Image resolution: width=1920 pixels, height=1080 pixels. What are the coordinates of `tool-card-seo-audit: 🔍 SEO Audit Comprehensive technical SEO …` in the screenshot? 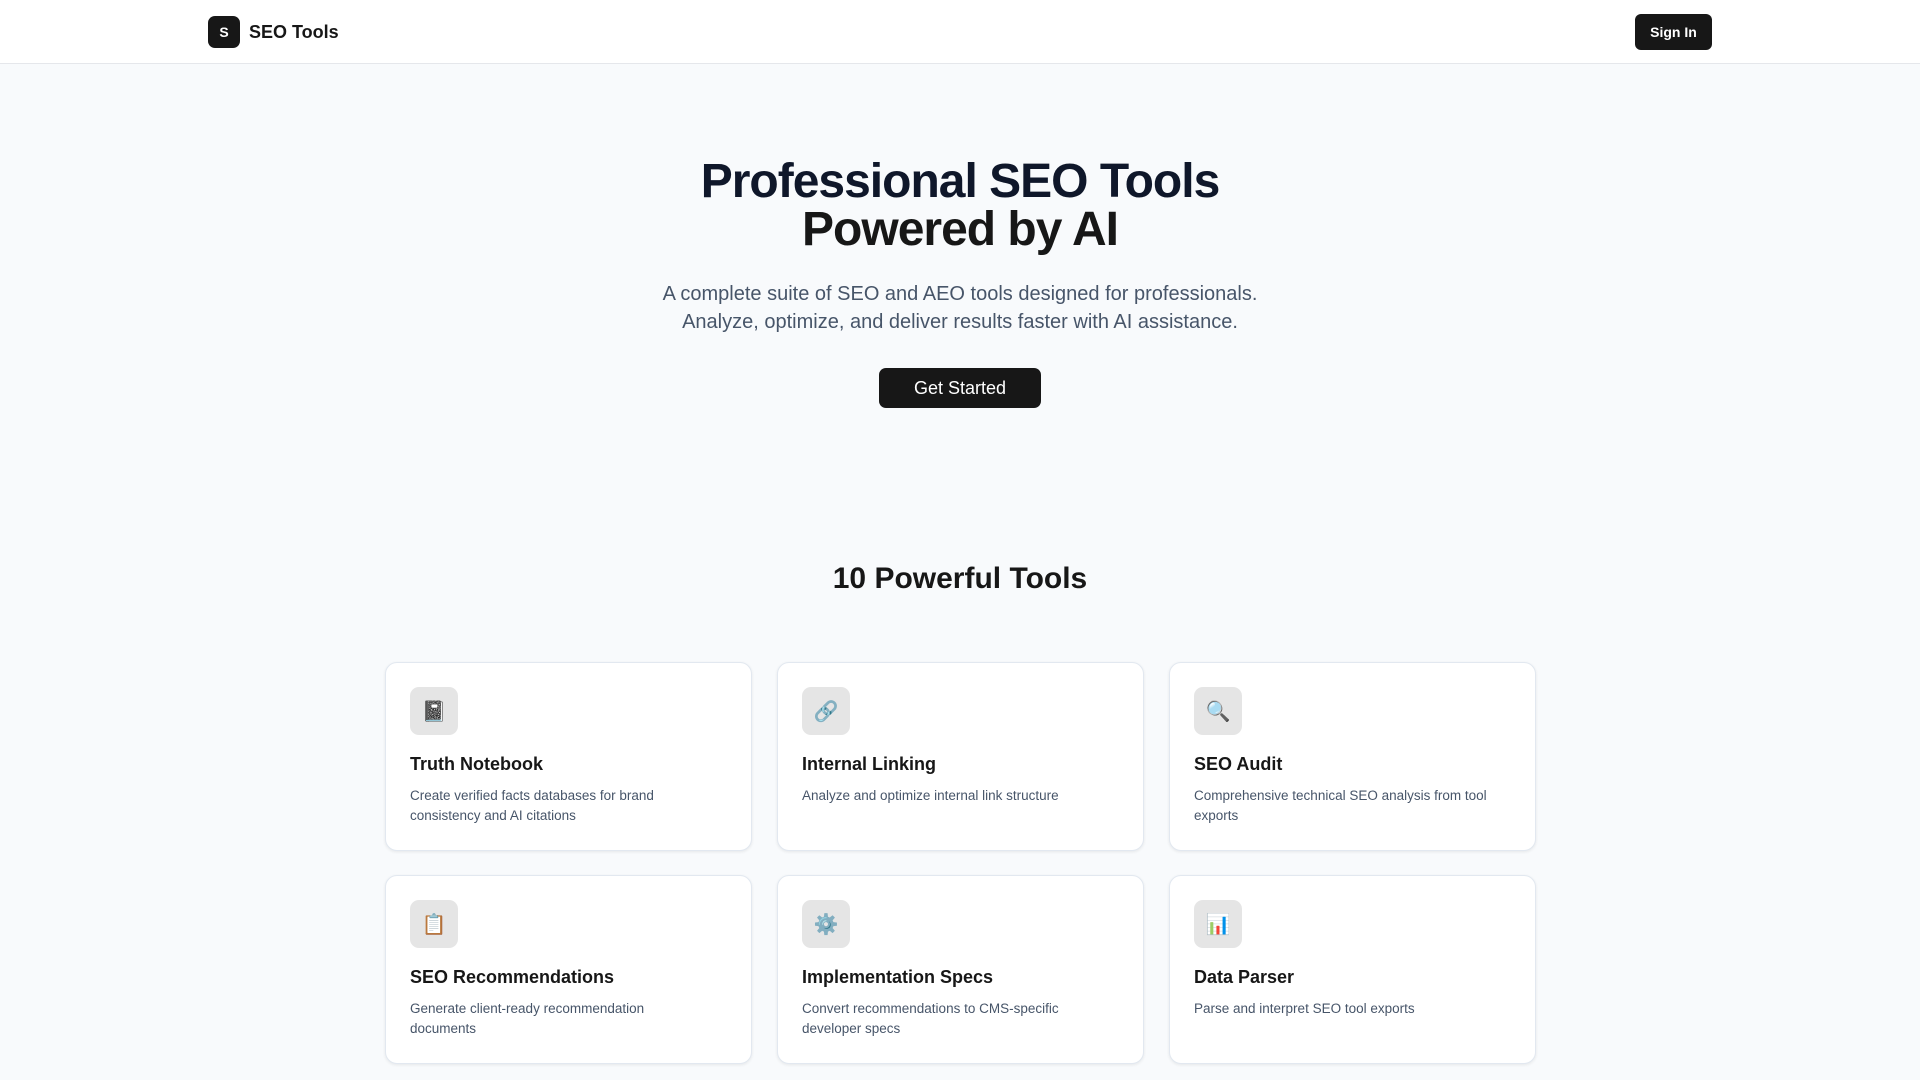 It's located at (1352, 756).